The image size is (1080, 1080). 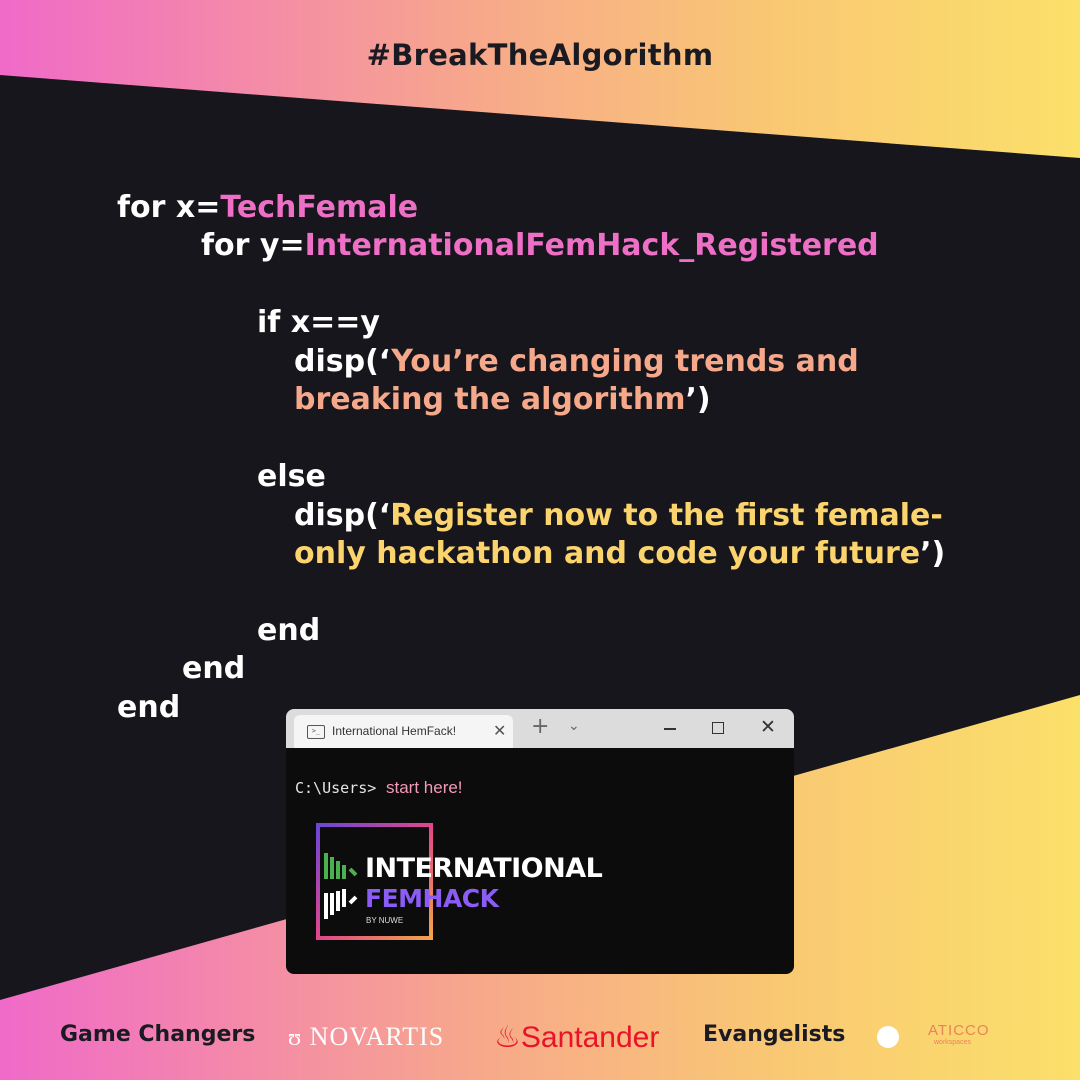 I want to click on chevron-down-icon: ⌄, so click(x=574, y=726).